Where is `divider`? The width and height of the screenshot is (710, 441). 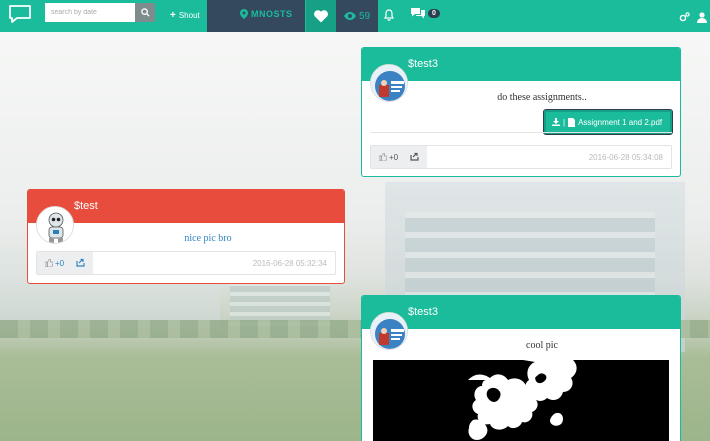 divider is located at coordinates (521, 132).